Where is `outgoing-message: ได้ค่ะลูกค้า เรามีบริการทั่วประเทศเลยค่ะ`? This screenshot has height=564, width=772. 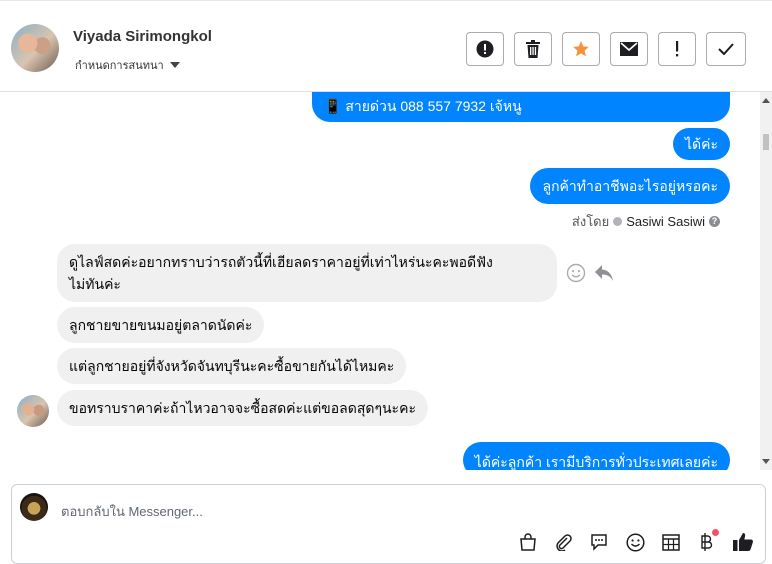 outgoing-message: ได้ค่ะลูกค้า เรามีบริการทั่วประเทศเลยค่ะ is located at coordinates (596, 456).